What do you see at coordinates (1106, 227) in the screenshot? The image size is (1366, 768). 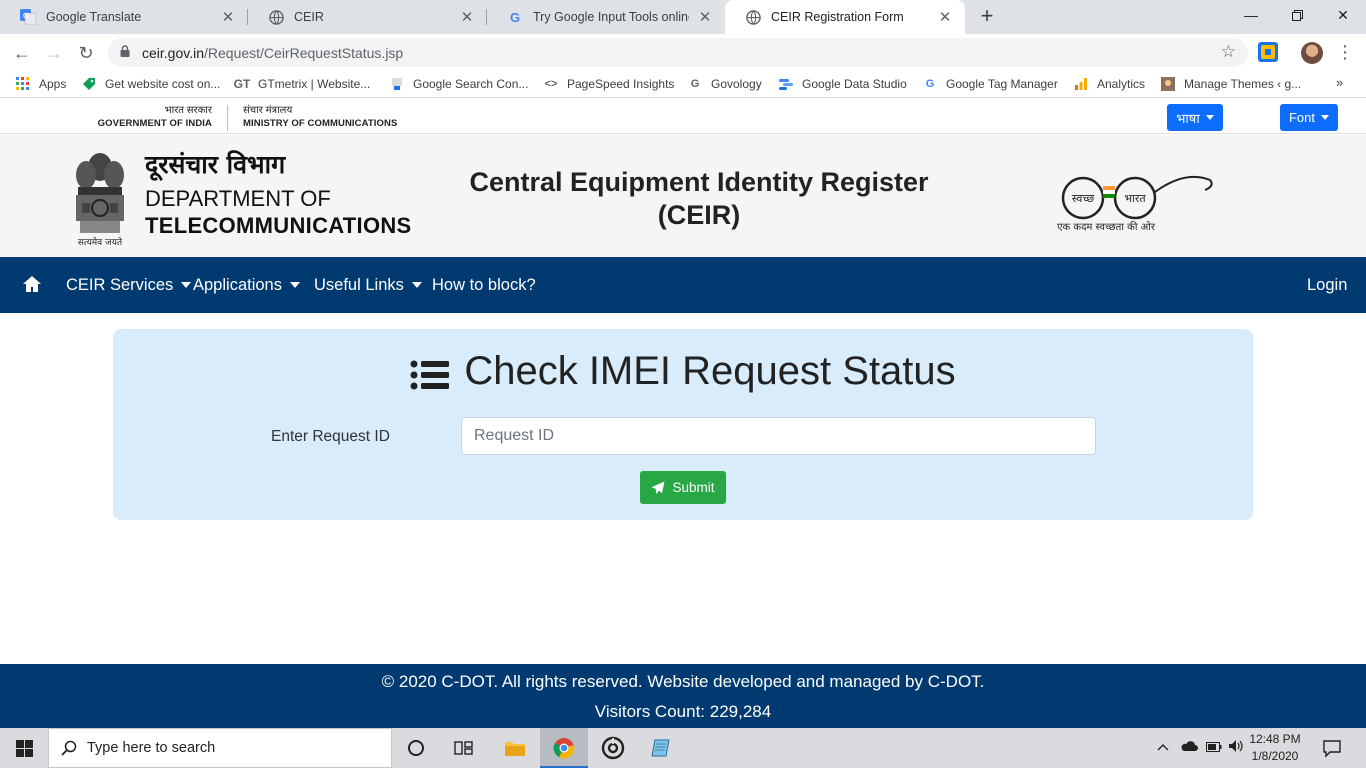 I see `swachh-tagline: एक कदम स्वच्छता की ओर` at bounding box center [1106, 227].